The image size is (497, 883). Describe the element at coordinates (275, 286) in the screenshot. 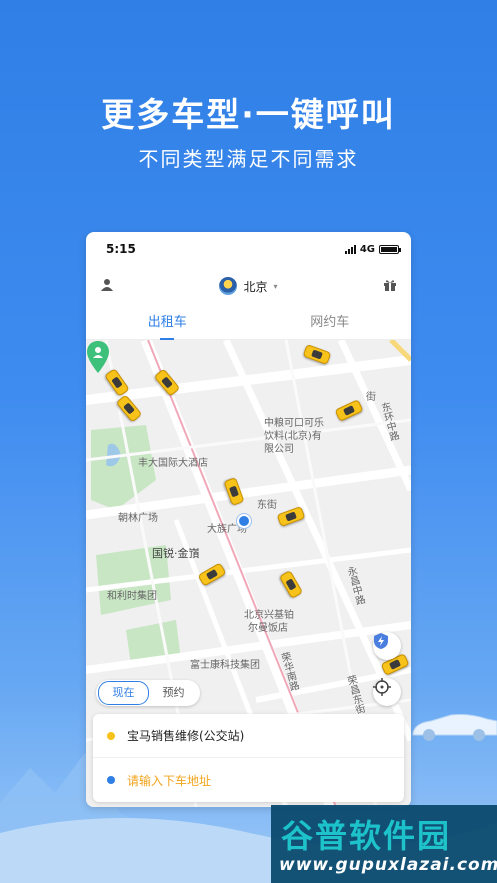

I see `caret-down-icon: ▾` at that location.